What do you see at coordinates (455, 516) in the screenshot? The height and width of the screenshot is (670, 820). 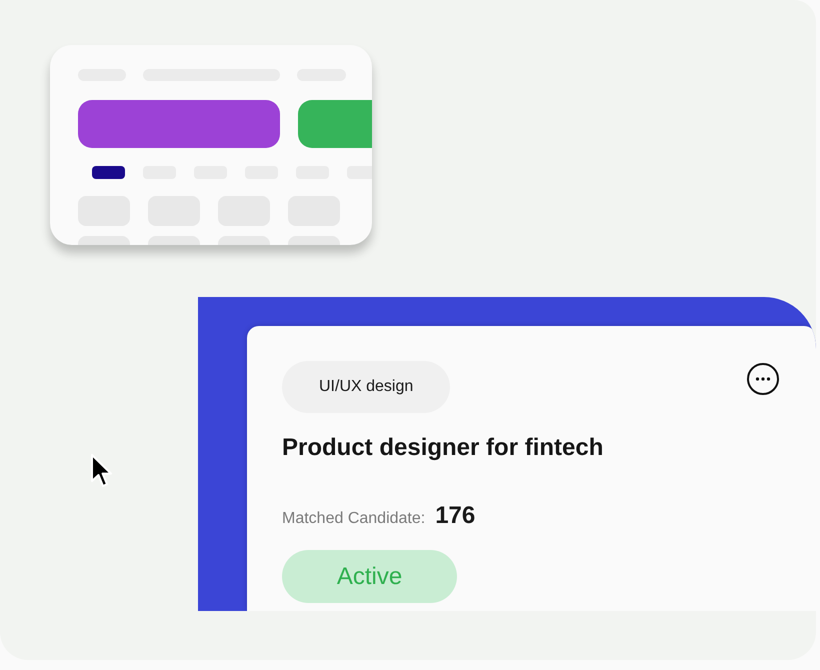 I see `matched-count: 176` at bounding box center [455, 516].